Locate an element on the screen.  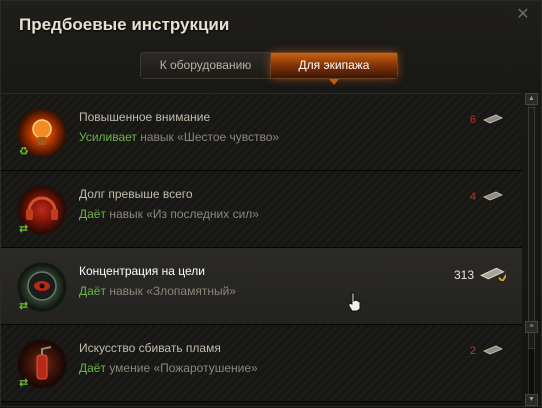
tab-crew: Для экипажа is located at coordinates (334, 69).